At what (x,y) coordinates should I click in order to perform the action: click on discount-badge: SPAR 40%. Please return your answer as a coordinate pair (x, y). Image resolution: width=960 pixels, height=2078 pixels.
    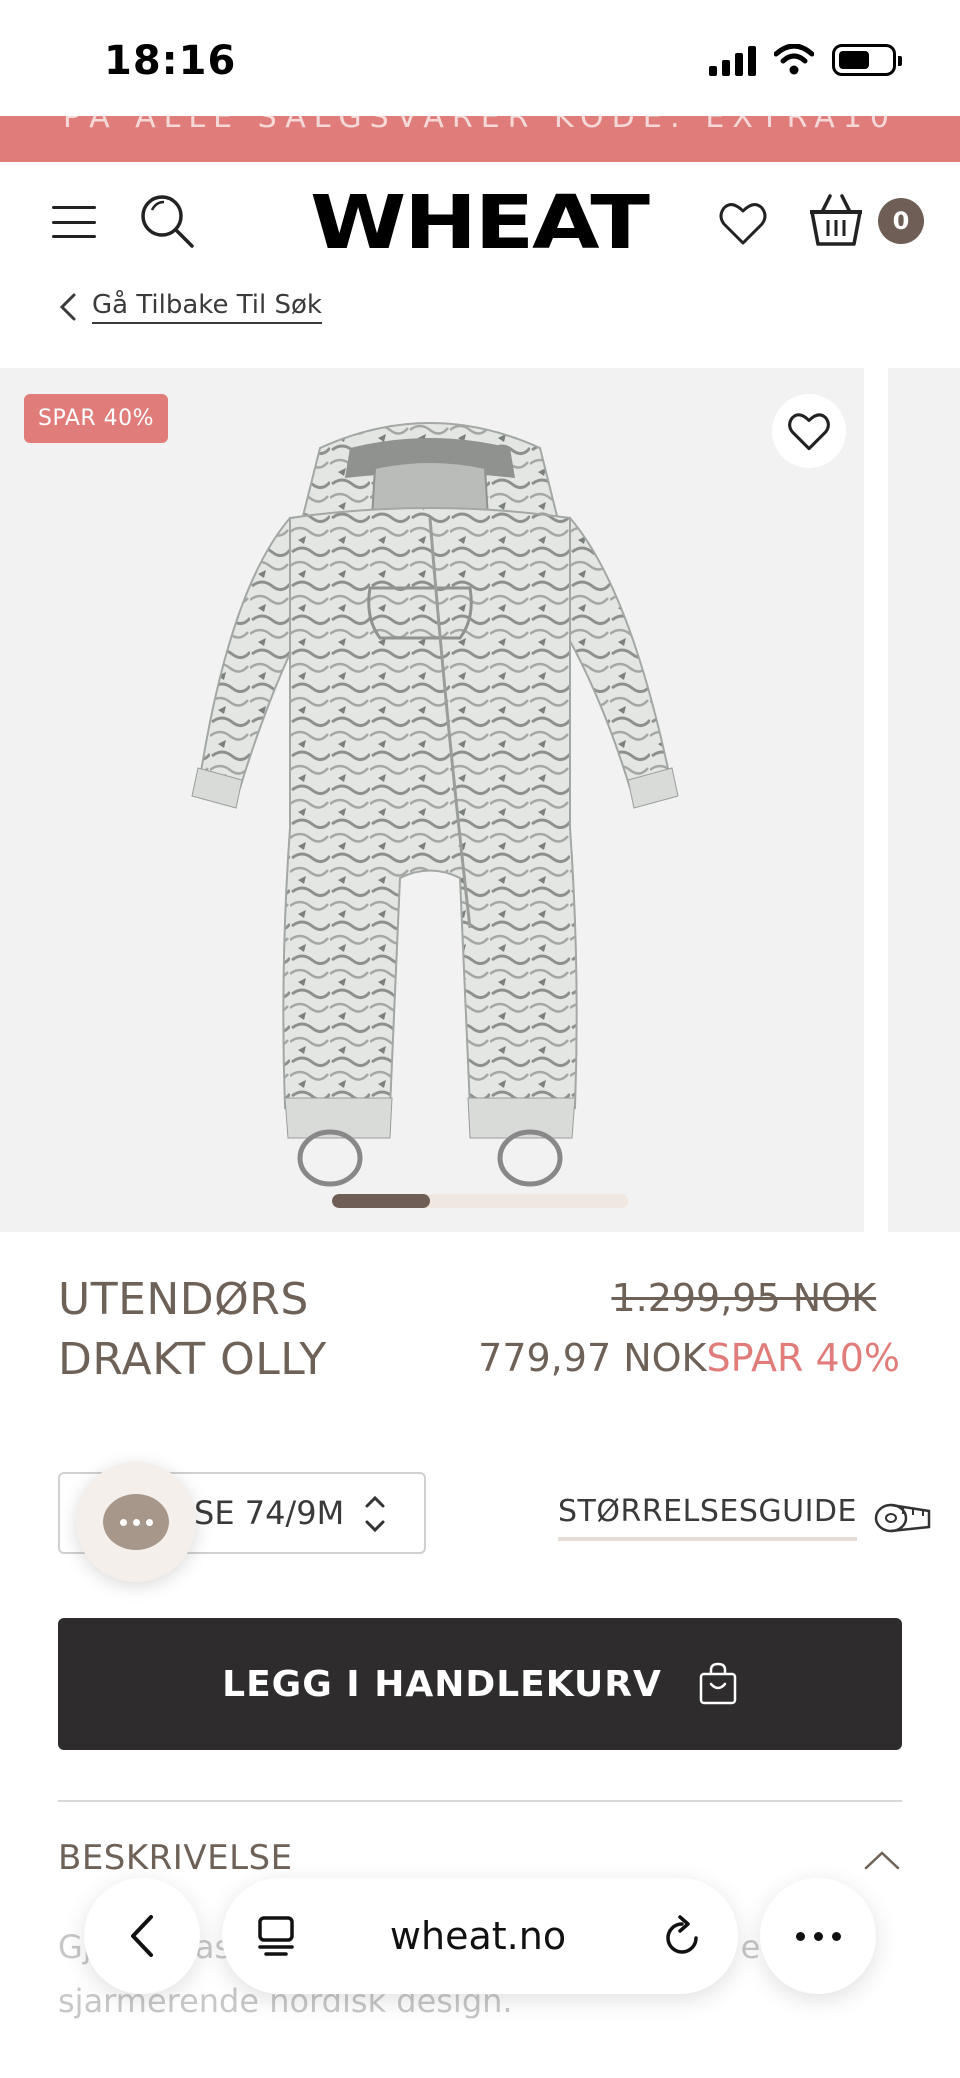
    Looking at the image, I should click on (96, 418).